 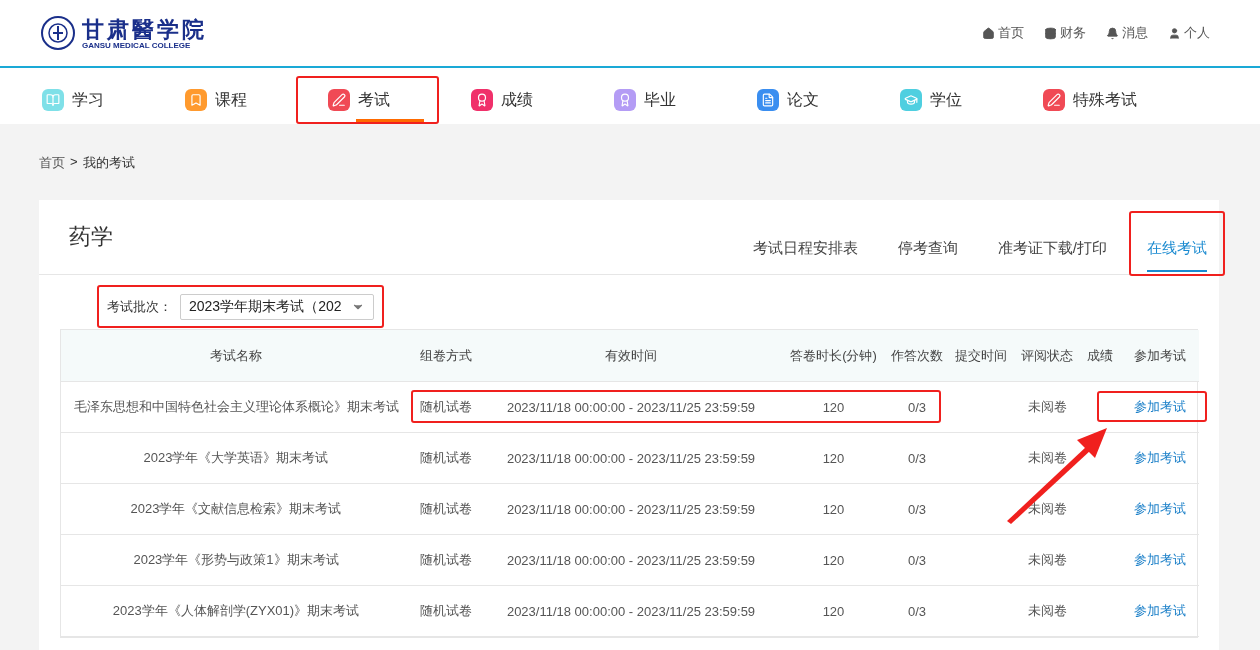 What do you see at coordinates (139, 306) in the screenshot?
I see `filter-label: 考试批次：` at bounding box center [139, 306].